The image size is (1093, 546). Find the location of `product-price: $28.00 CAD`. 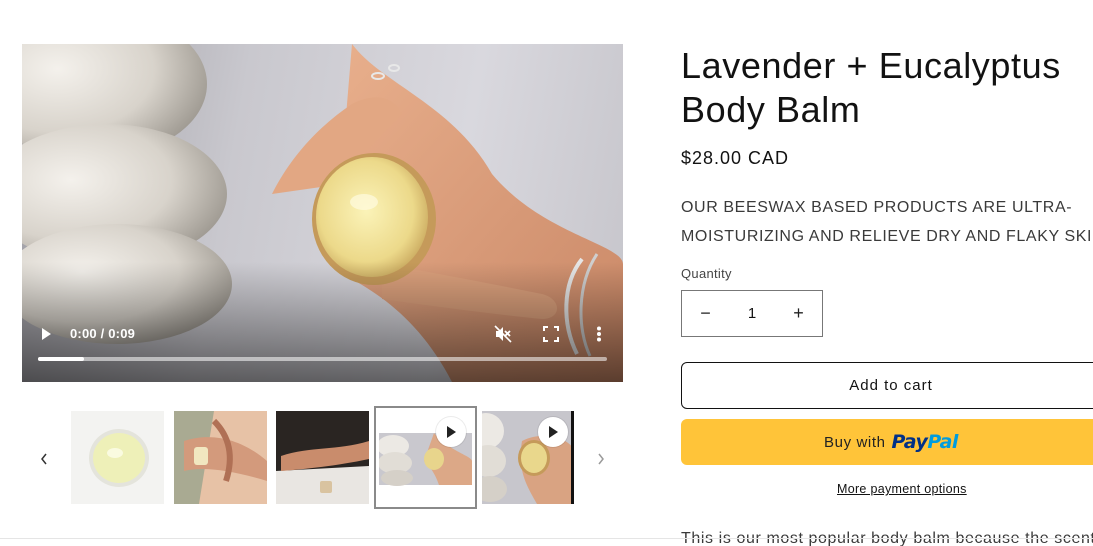

product-price: $28.00 CAD is located at coordinates (735, 158).